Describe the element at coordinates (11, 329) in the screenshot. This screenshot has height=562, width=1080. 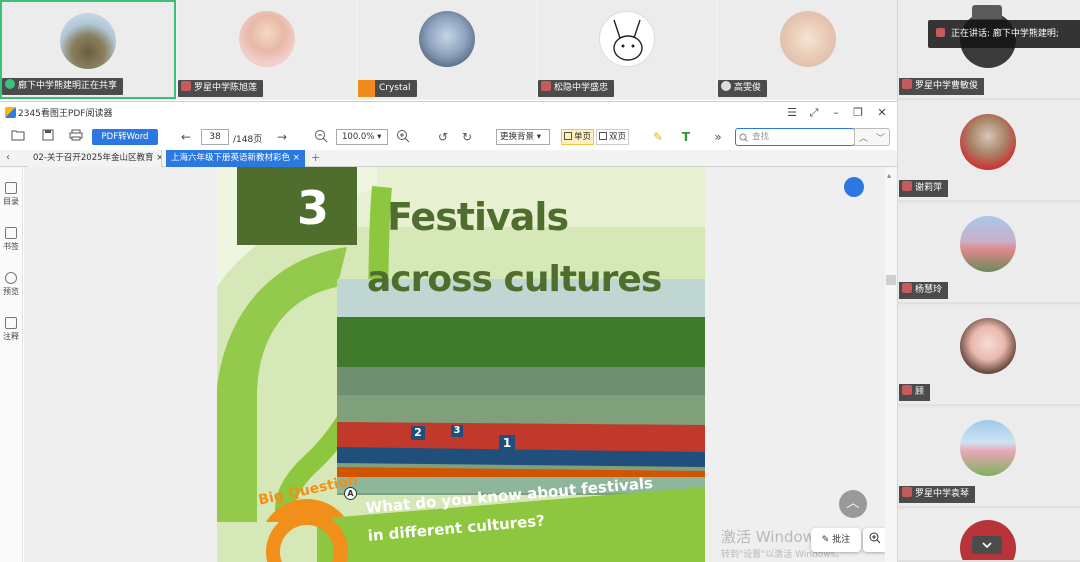
I see `sidebar-item-annotations: 注释` at that location.